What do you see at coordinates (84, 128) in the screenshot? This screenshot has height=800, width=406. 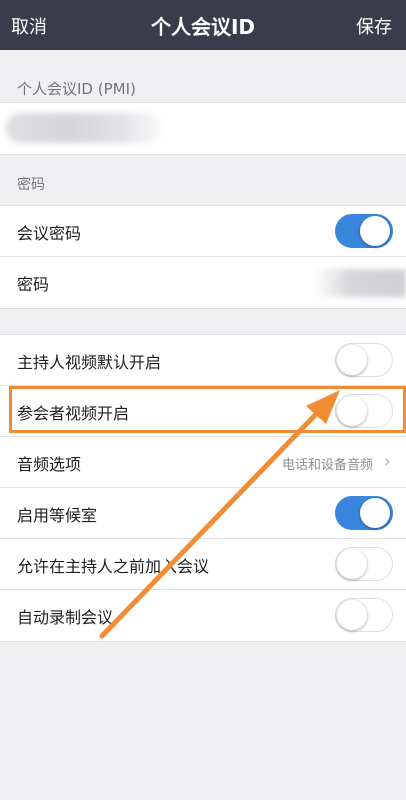 I see `pmi-value-blurred` at bounding box center [84, 128].